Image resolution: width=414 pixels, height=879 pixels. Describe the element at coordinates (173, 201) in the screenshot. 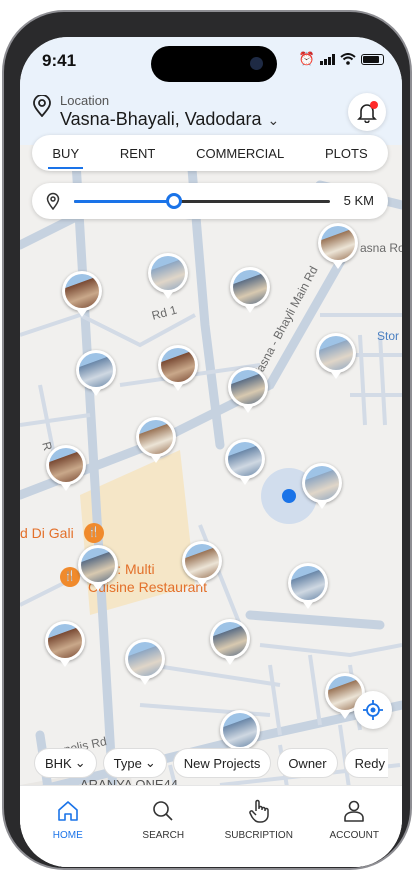

I see `slider-handle` at that location.